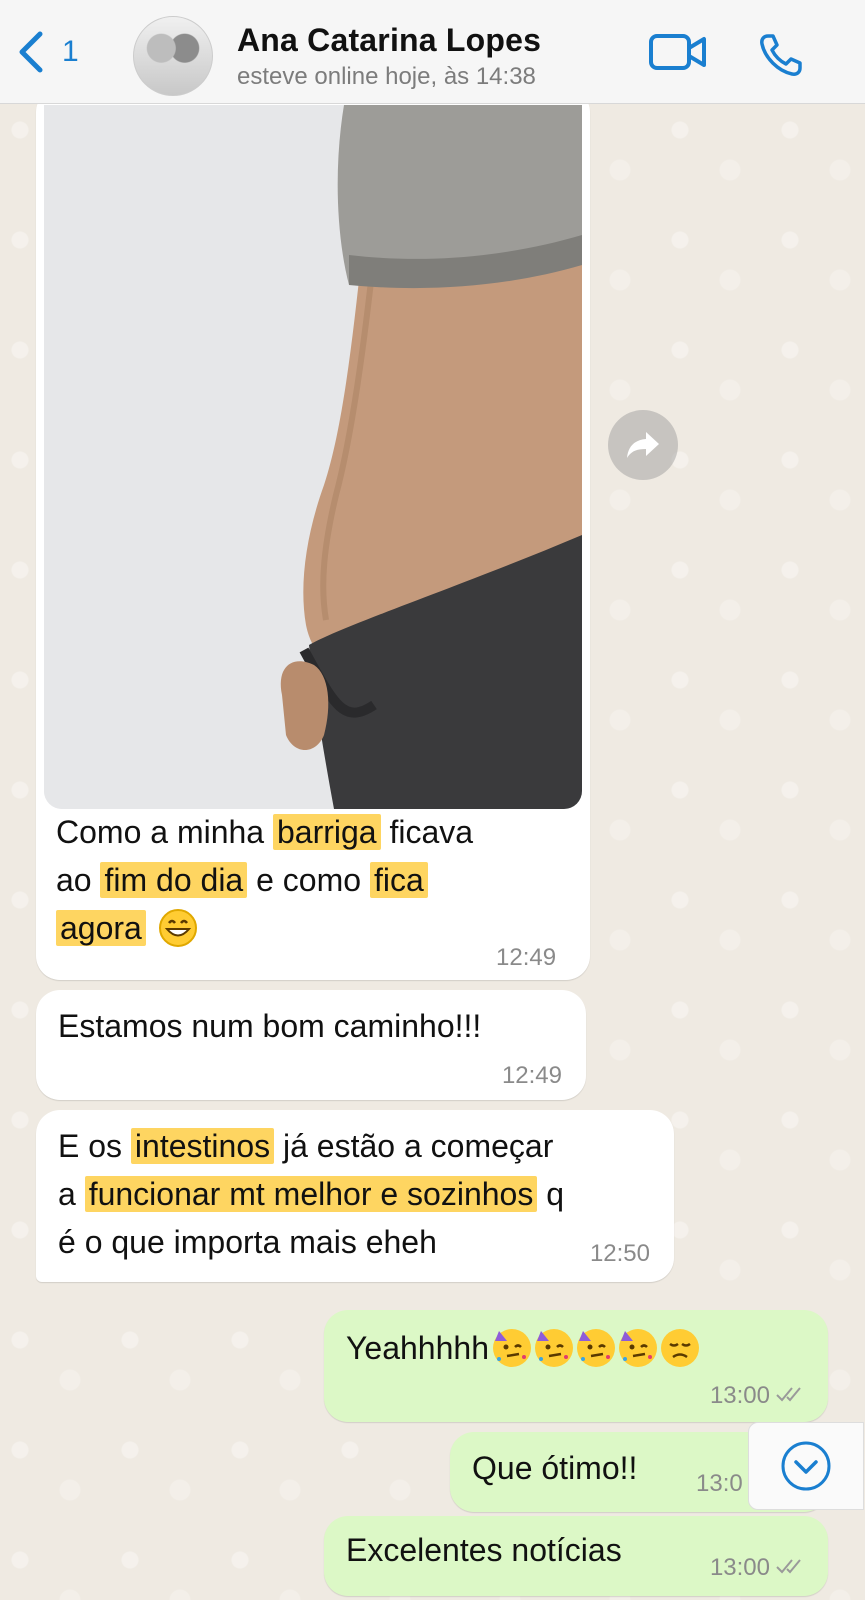 The width and height of the screenshot is (865, 1600). I want to click on text-segment: já estão a começar, so click(414, 1146).